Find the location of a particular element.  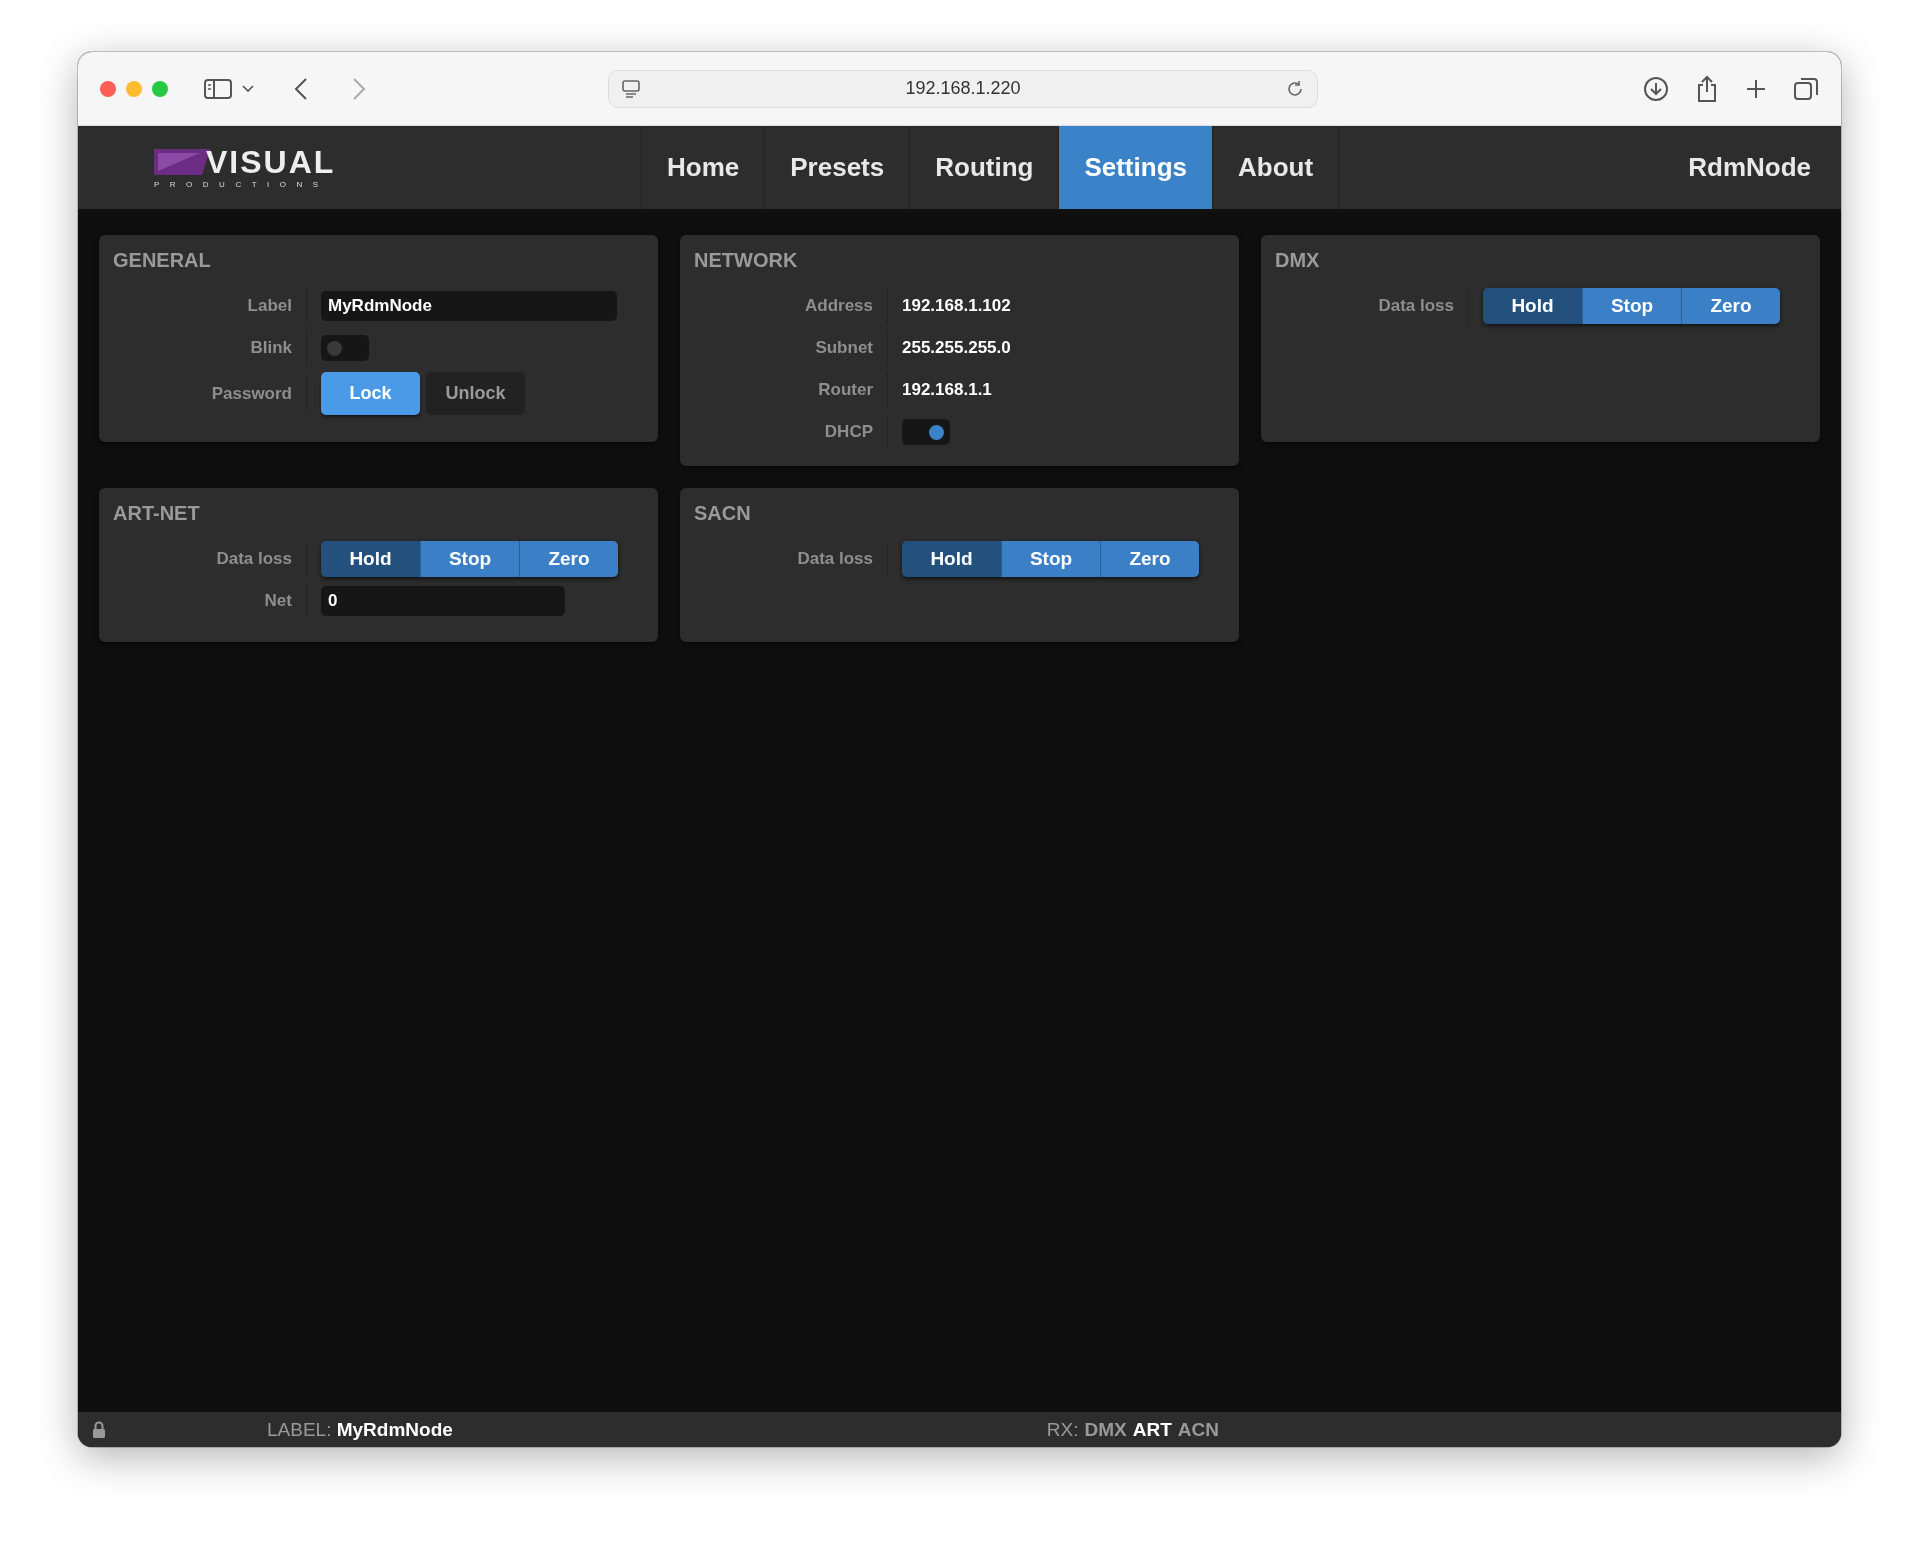

nav-tab: Home is located at coordinates (703, 167).